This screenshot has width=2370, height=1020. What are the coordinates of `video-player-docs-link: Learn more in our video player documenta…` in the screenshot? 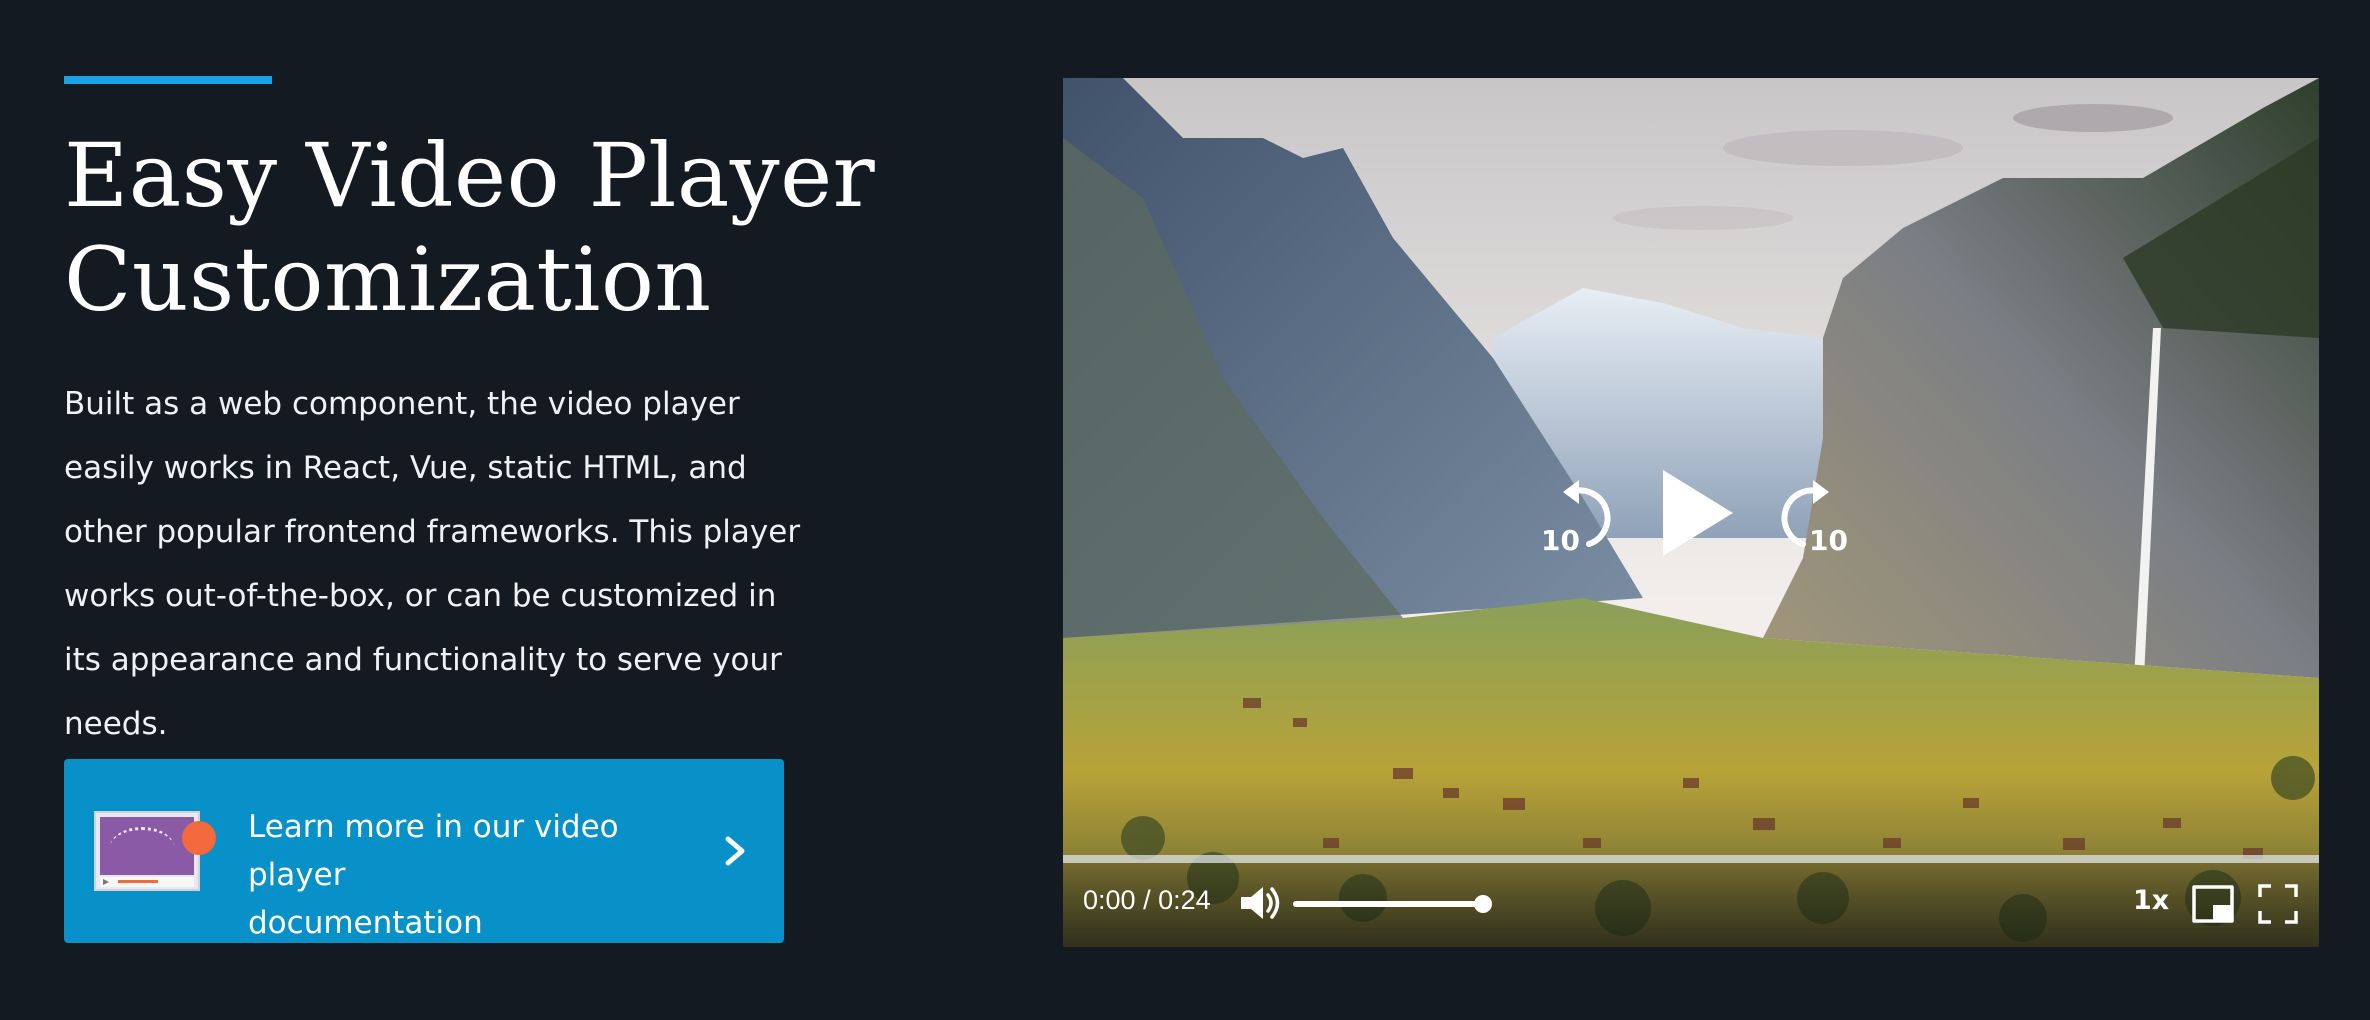 It's located at (424, 851).